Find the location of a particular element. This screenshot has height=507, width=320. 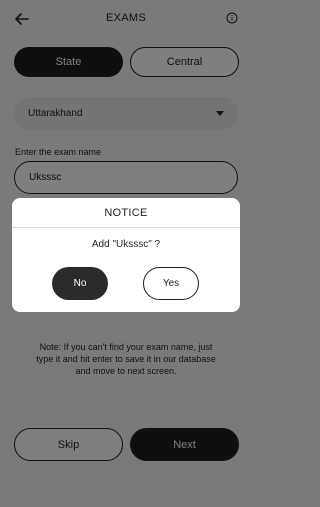

no-button: No is located at coordinates (80, 283).